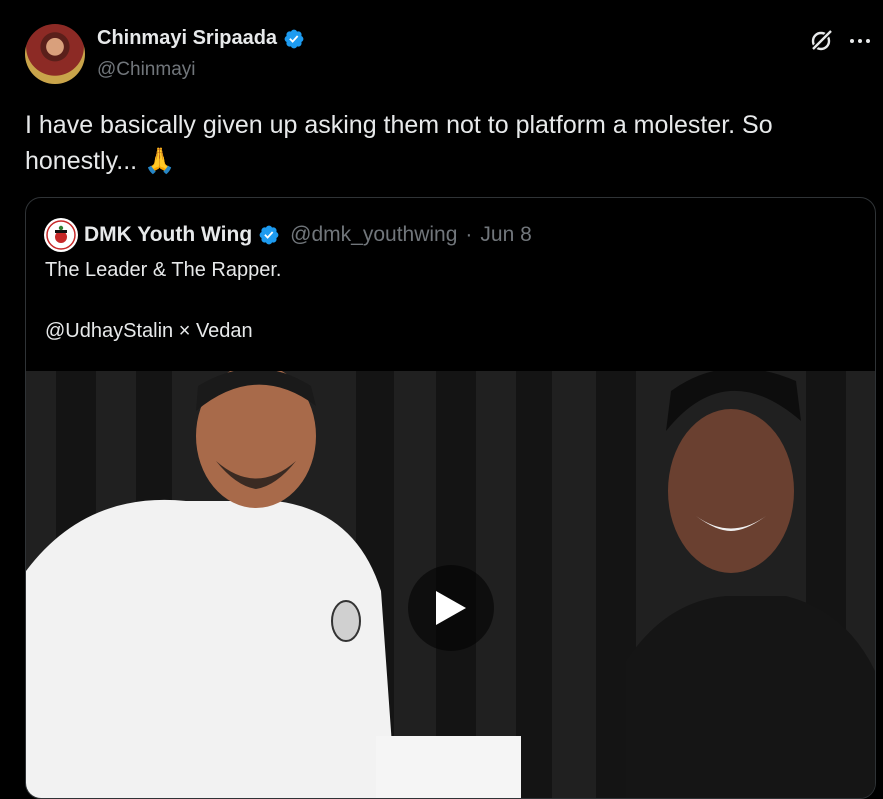 The height and width of the screenshot is (799, 883). I want to click on quoted-text-line2: @UdhayStalin × Vedan, so click(149, 331).